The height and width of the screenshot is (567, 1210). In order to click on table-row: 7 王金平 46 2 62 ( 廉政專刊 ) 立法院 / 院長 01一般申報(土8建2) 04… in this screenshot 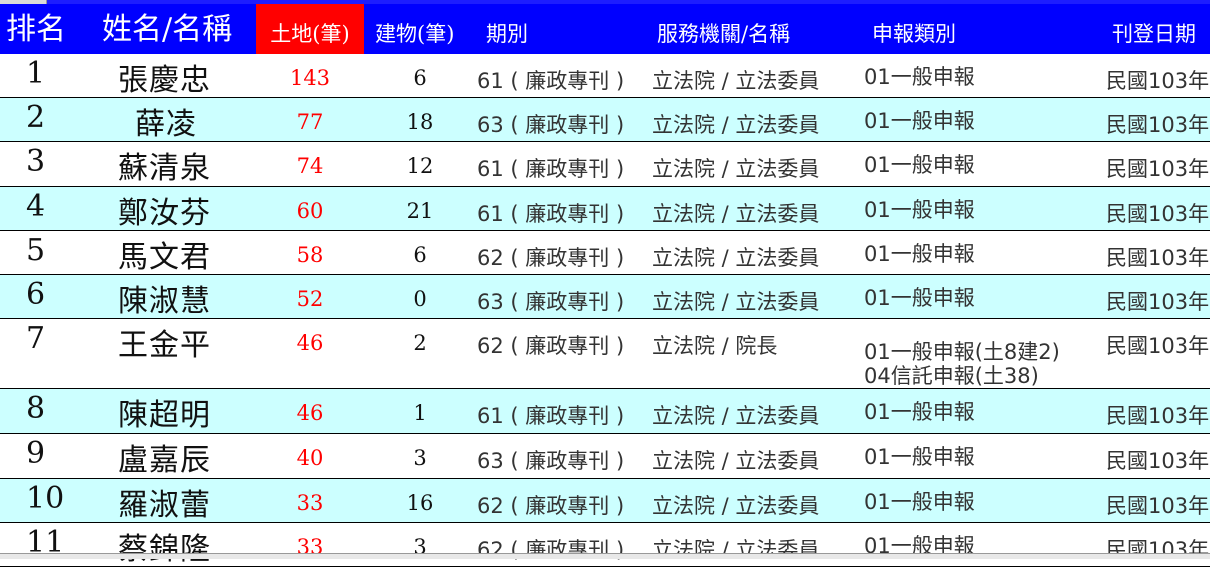, I will do `click(605, 354)`.